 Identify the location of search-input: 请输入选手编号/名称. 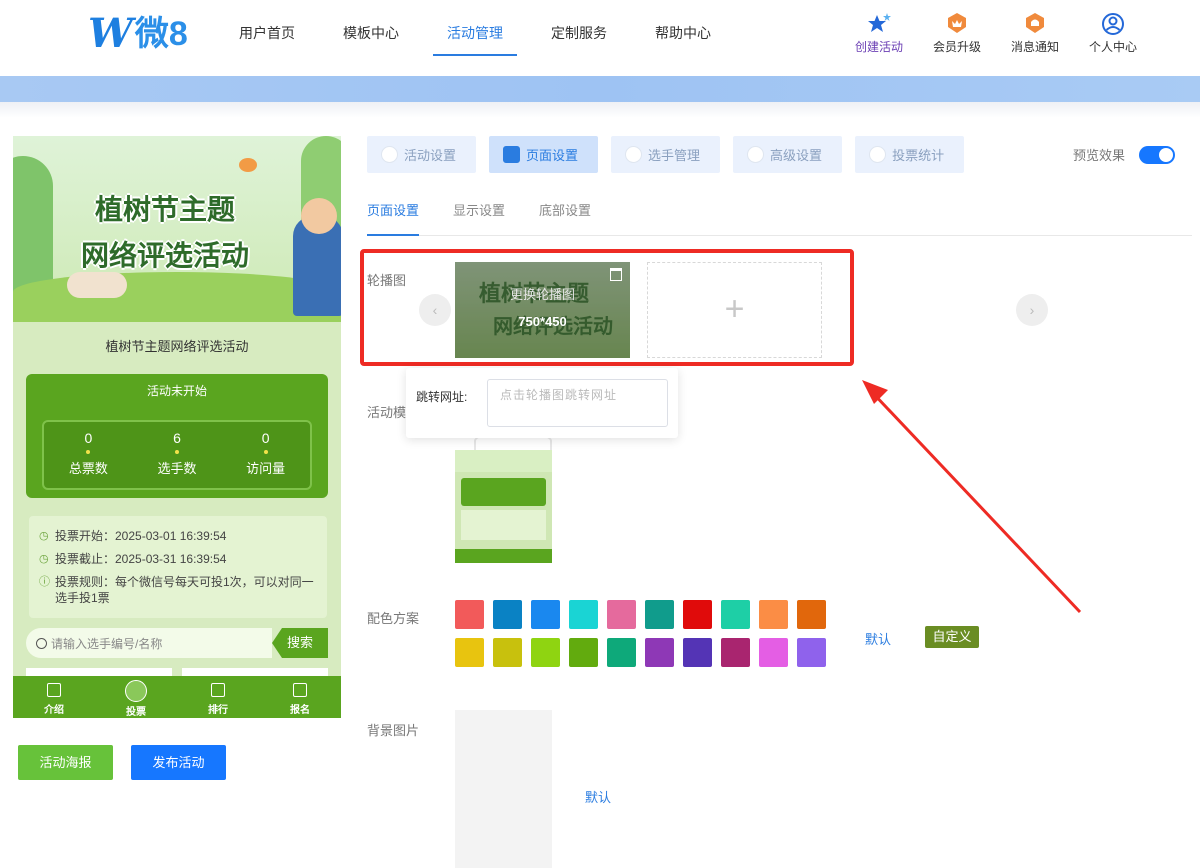
(149, 643).